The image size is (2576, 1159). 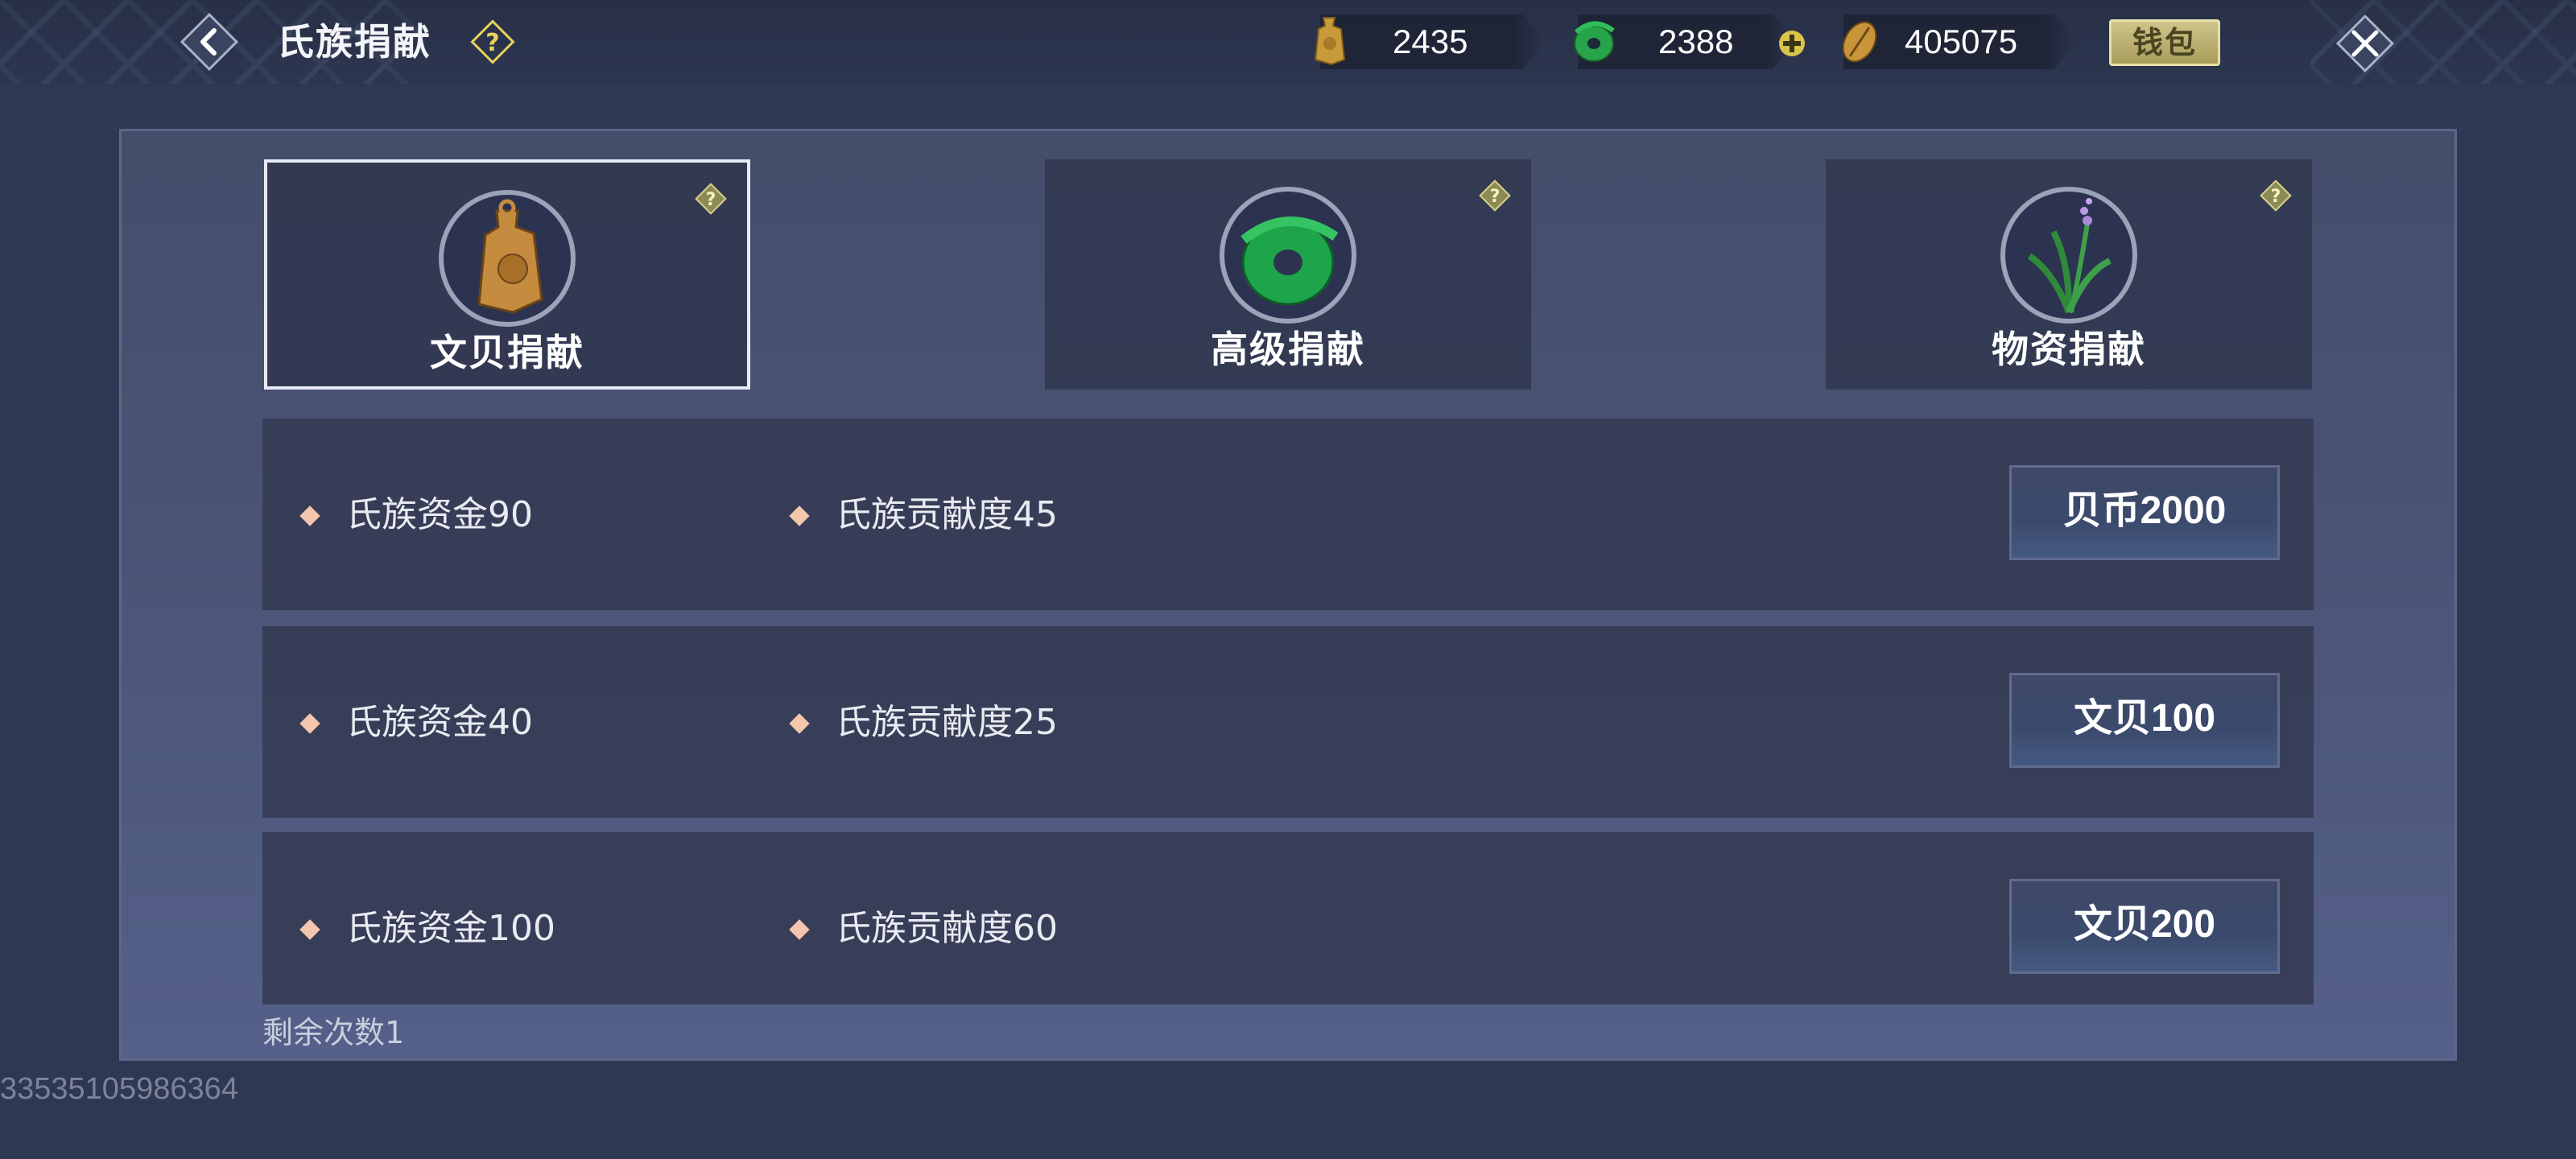 I want to click on clan-contribution-reward: 氏族贡献度60, so click(x=947, y=928).